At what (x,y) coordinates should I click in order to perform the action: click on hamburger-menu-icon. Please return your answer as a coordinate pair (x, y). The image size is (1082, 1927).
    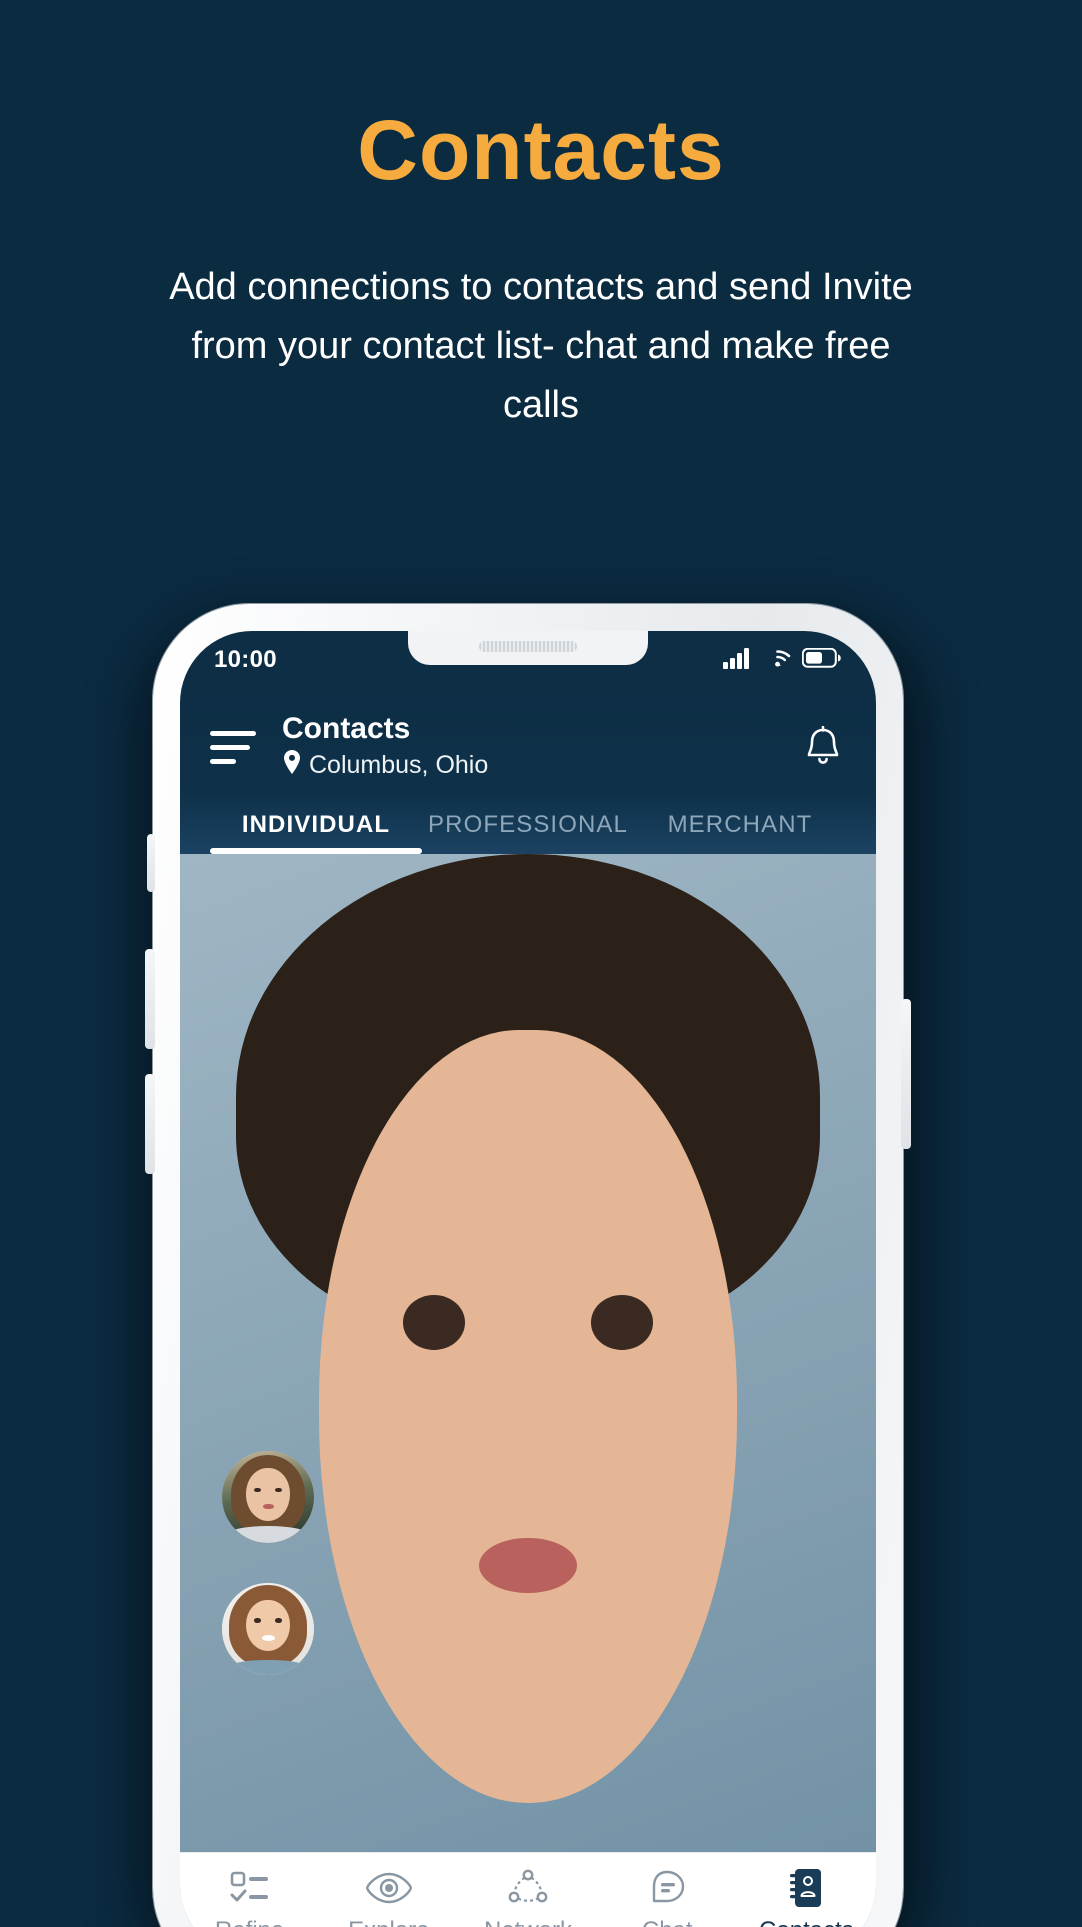
    Looking at the image, I should click on (233, 747).